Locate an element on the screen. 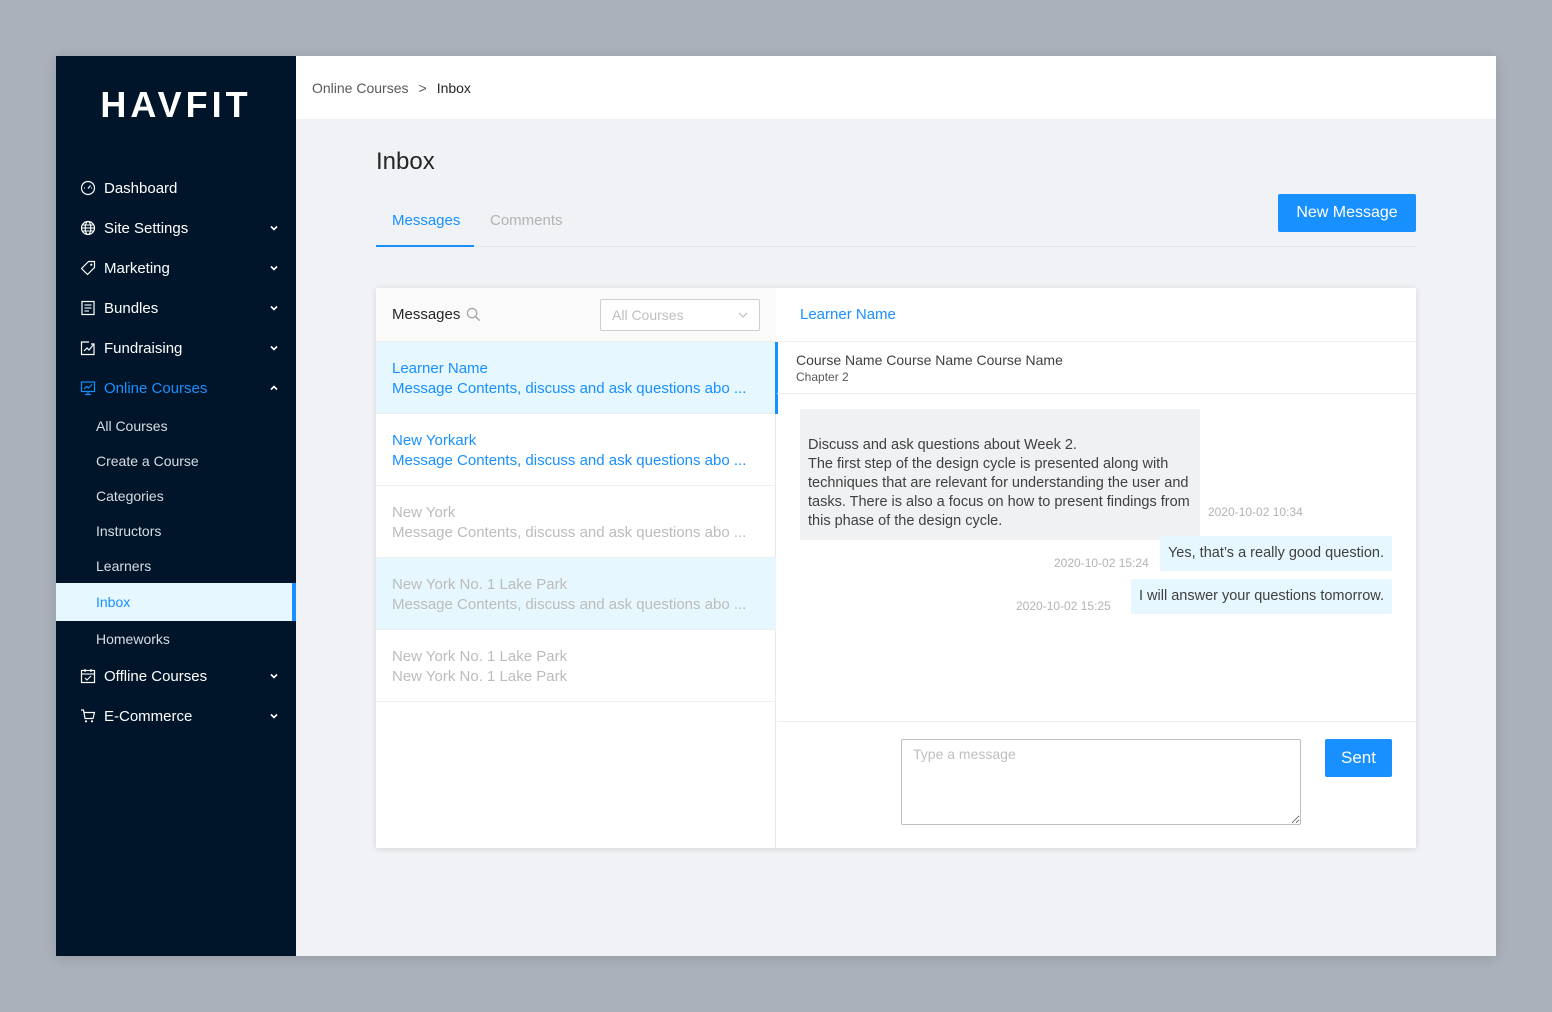 The width and height of the screenshot is (1552, 1012). tabs: Messages Comments is located at coordinates (896, 221).